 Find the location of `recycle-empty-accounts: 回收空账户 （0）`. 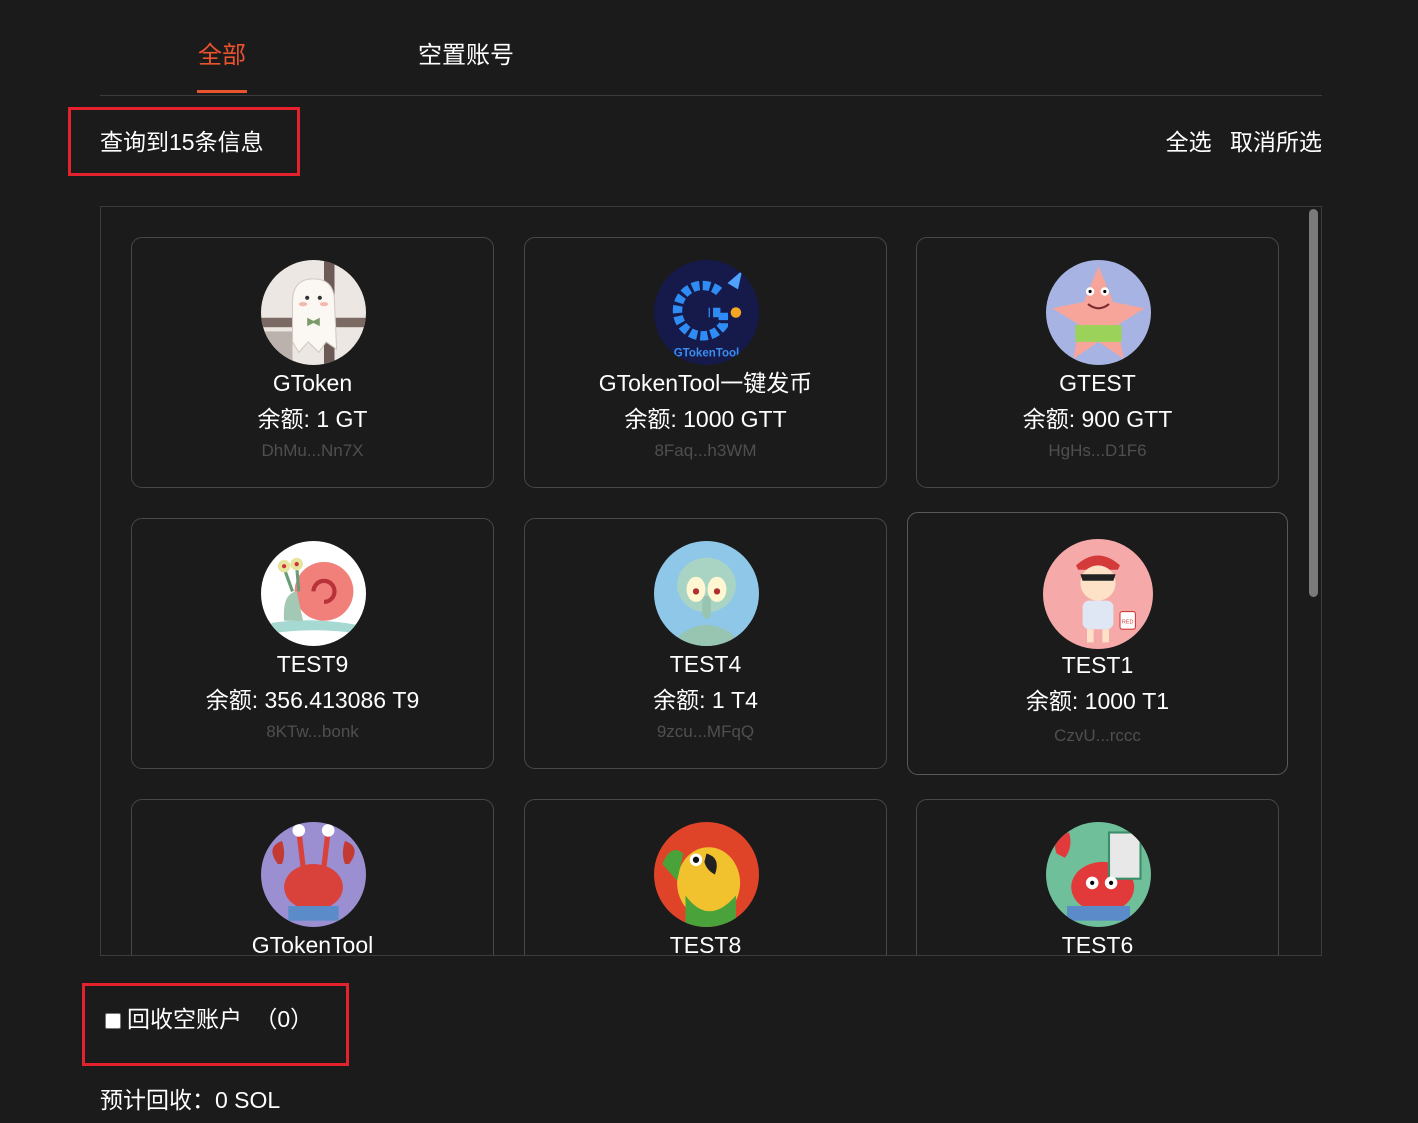

recycle-empty-accounts: 回收空账户 （0） is located at coordinates (209, 1019).